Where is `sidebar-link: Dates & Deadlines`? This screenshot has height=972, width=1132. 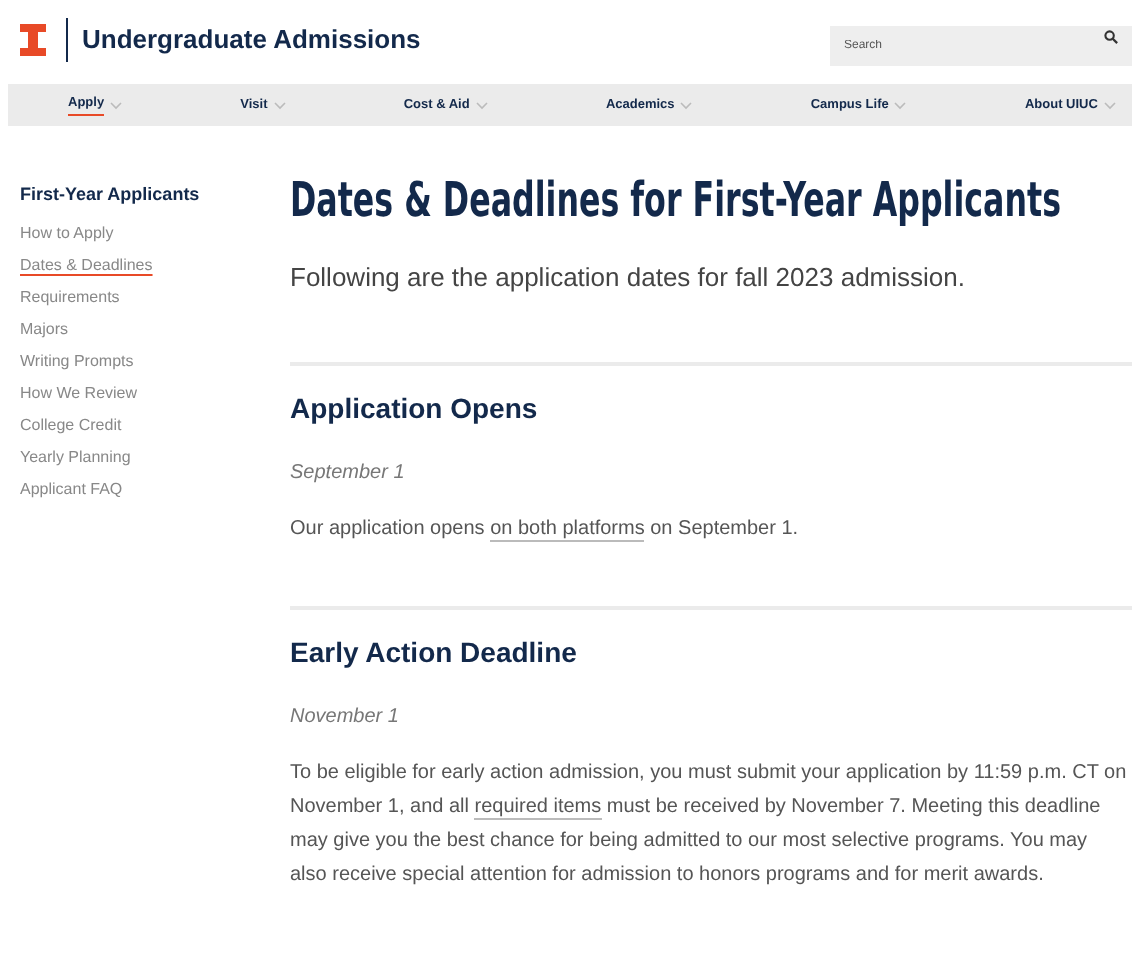
sidebar-link: Dates & Deadlines is located at coordinates (86, 265).